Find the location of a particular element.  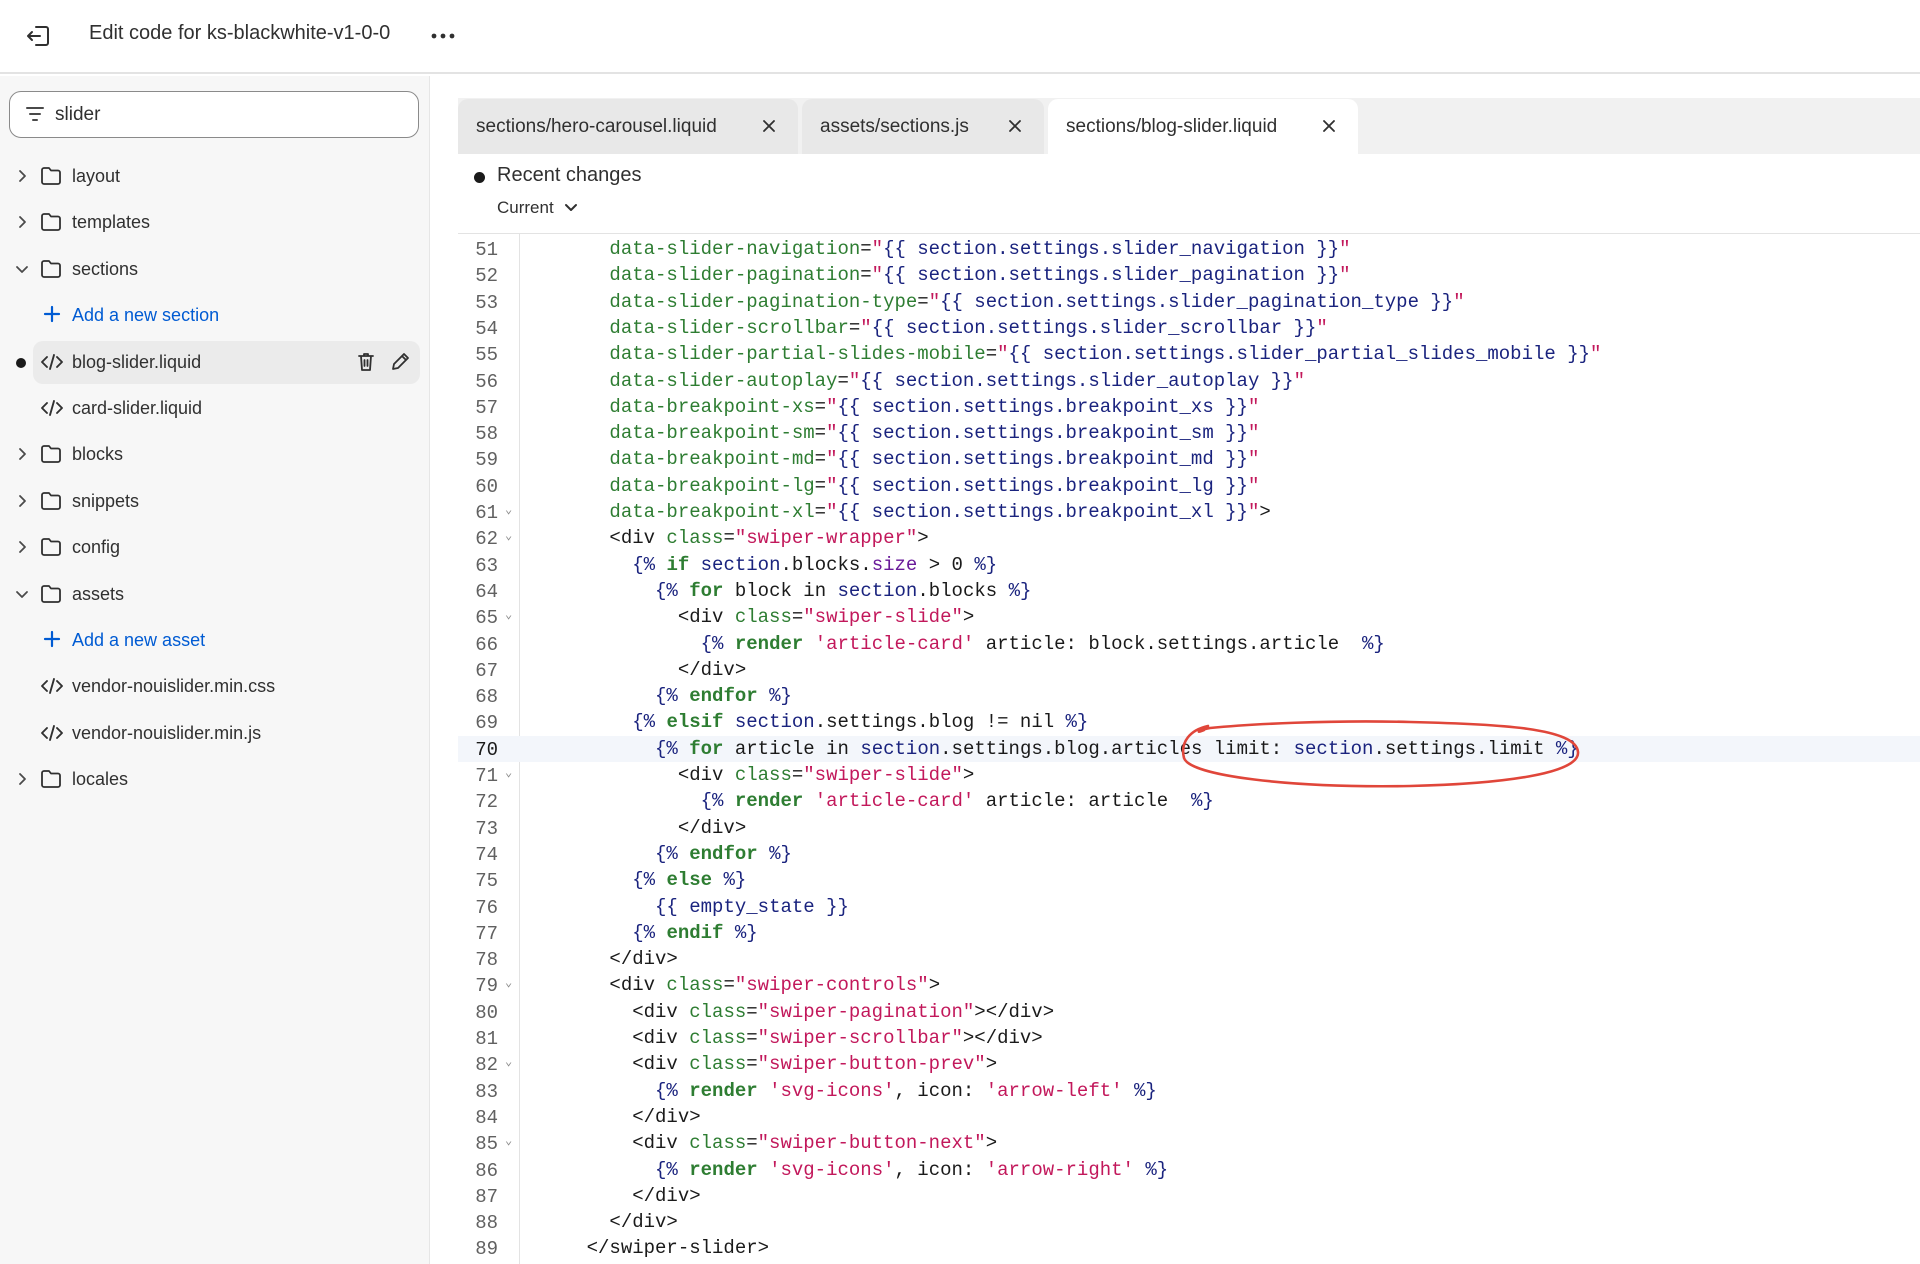

line-number: 74 is located at coordinates (486, 854).